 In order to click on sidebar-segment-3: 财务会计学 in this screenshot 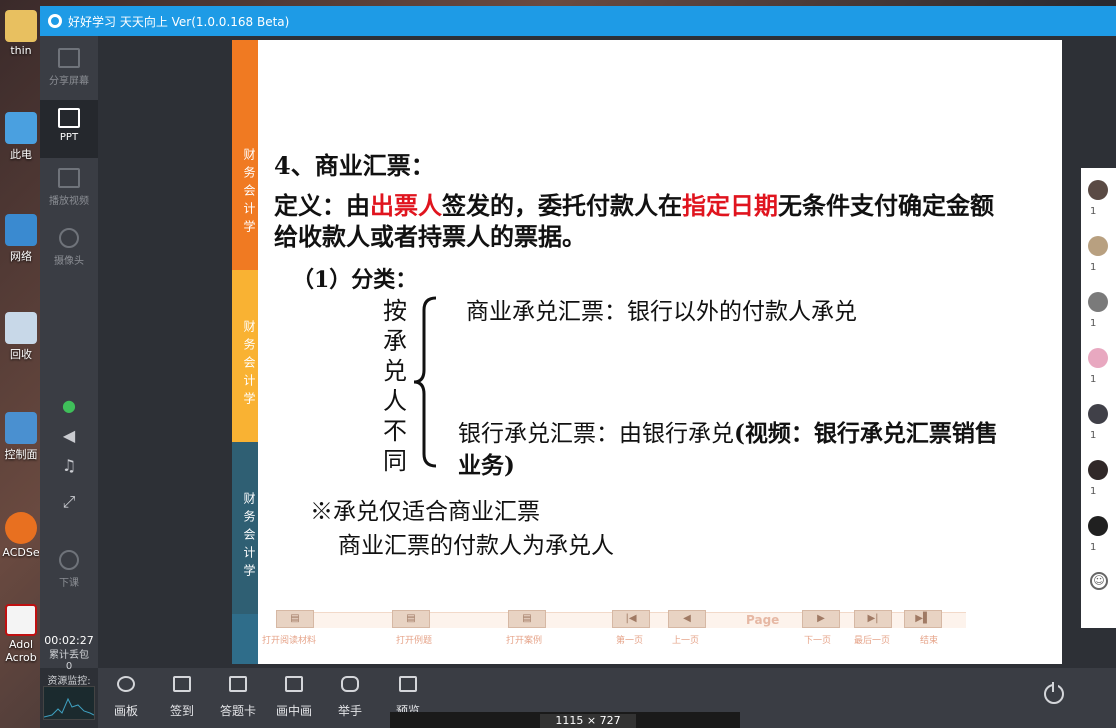, I will do `click(245, 528)`.